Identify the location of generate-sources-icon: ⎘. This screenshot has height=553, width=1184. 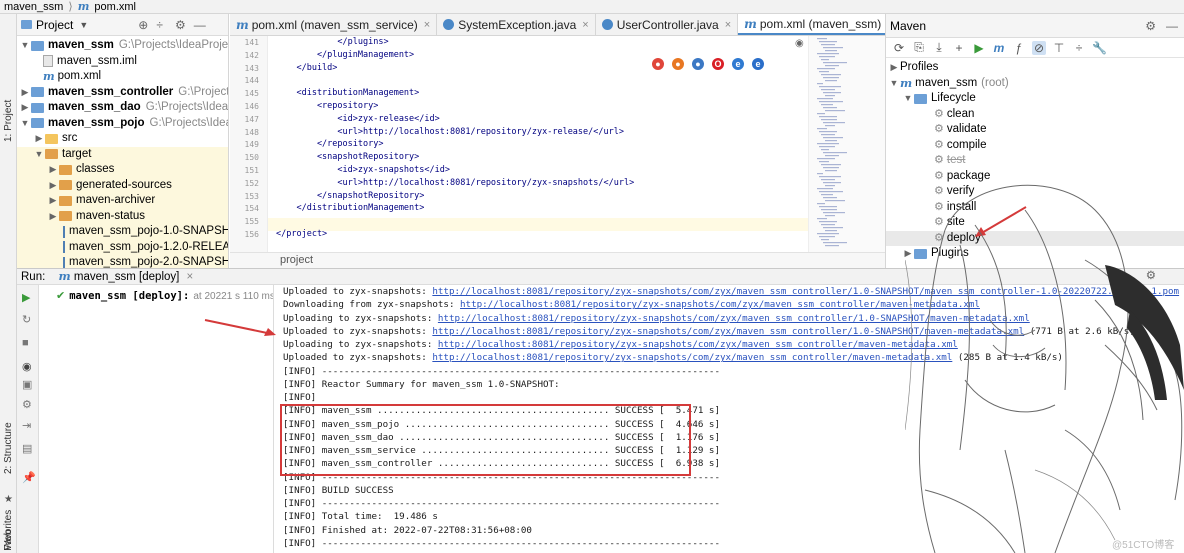
(919, 47).